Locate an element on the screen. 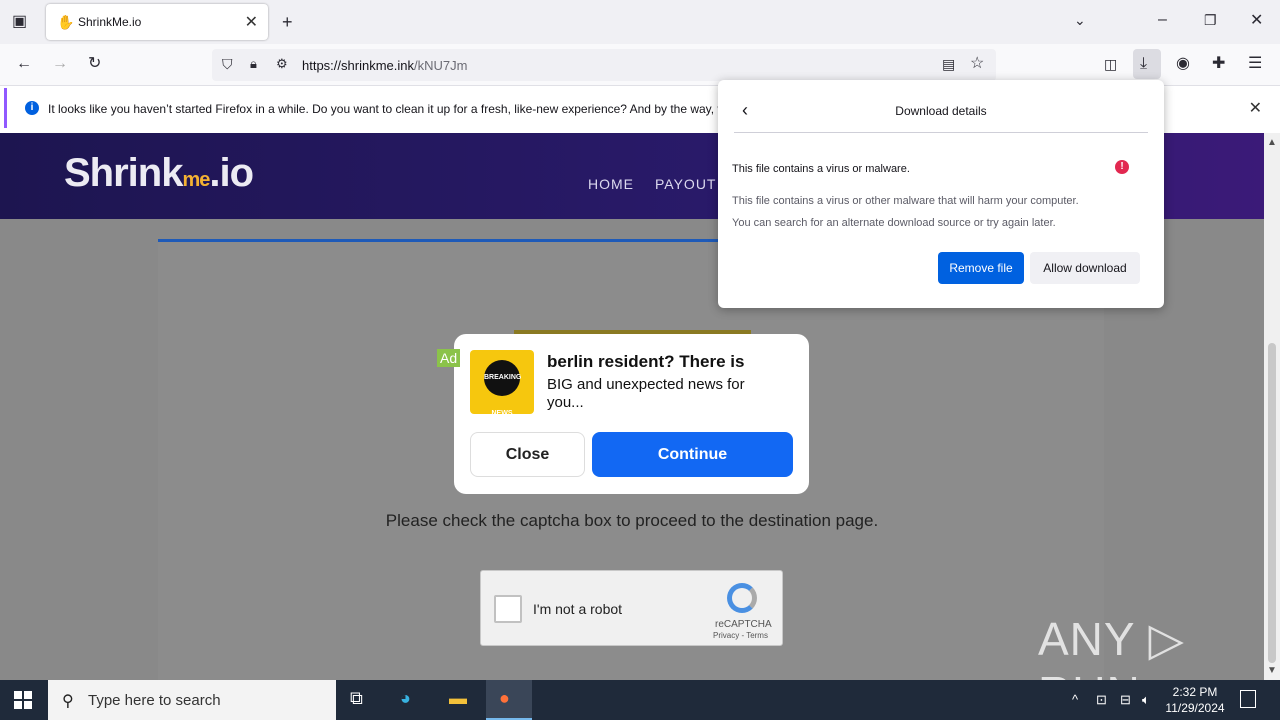  tab-shrinkme: ✋ ShrinkMe.io ✕ is located at coordinates (157, 22).